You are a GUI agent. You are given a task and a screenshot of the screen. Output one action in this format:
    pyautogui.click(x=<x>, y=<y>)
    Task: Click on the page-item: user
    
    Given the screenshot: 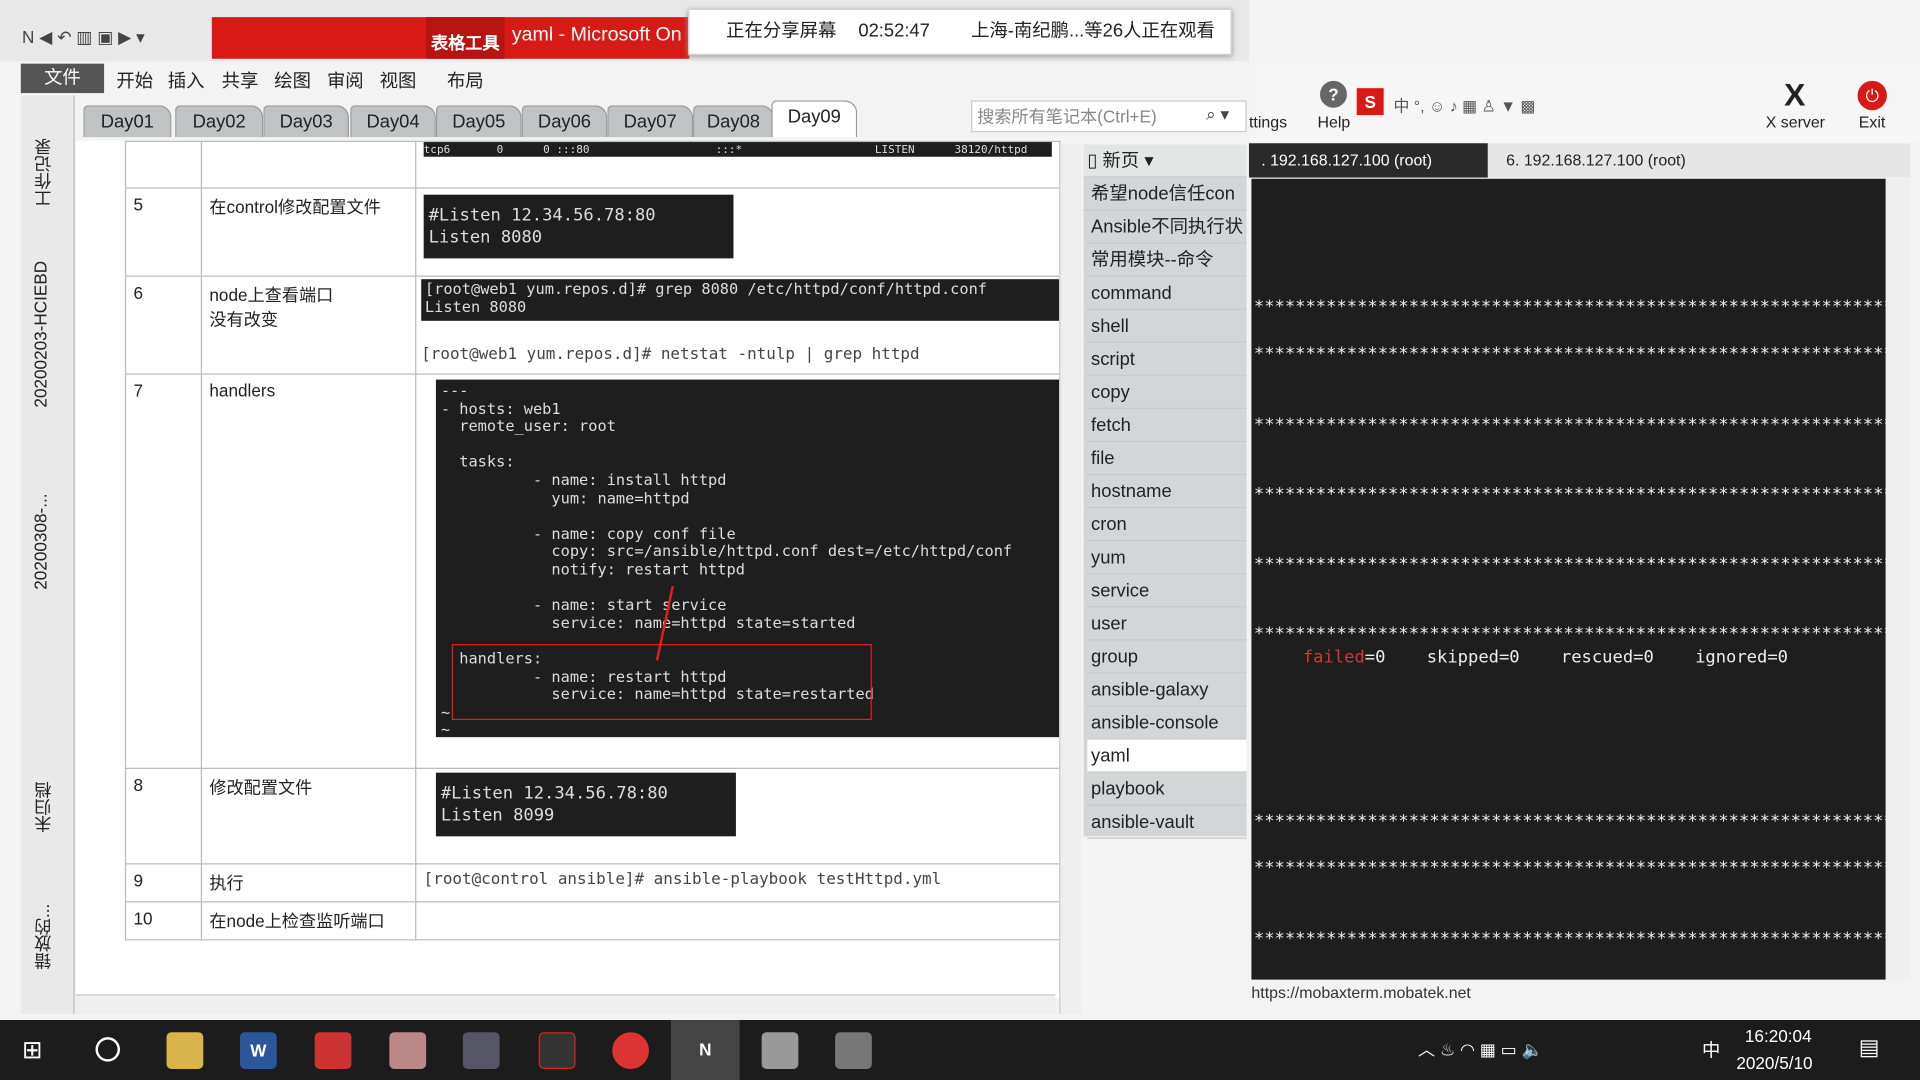 What is the action you would take?
    pyautogui.click(x=1167, y=624)
    